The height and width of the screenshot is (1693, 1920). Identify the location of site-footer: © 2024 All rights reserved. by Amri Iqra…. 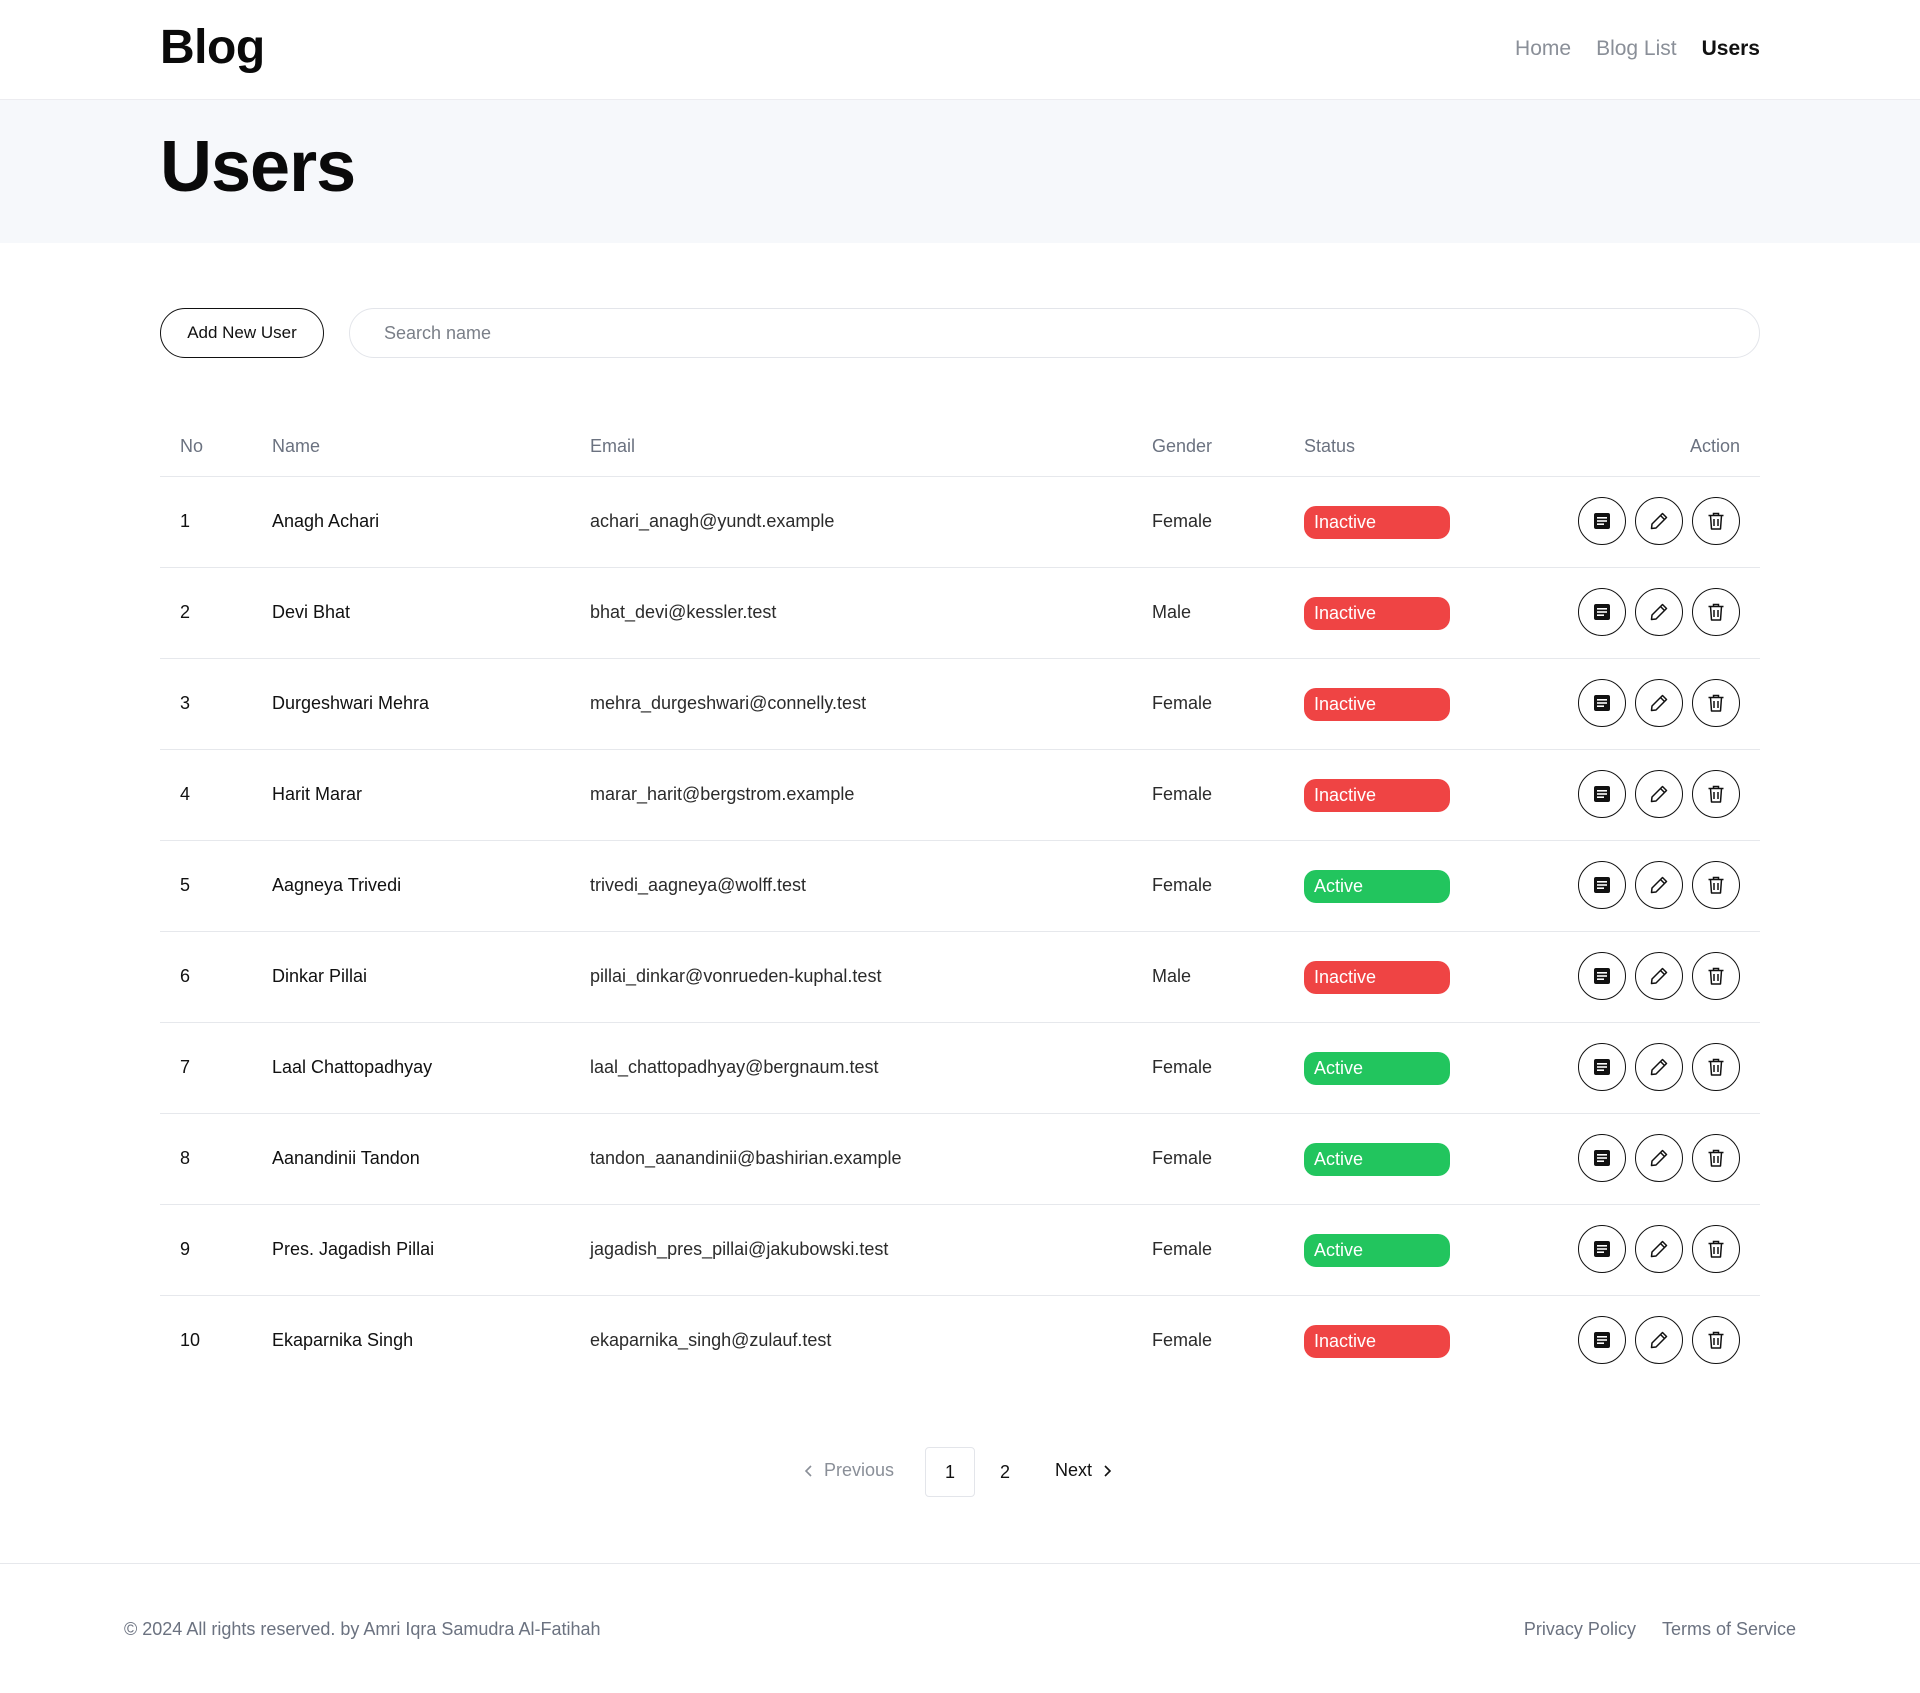
(960, 1628).